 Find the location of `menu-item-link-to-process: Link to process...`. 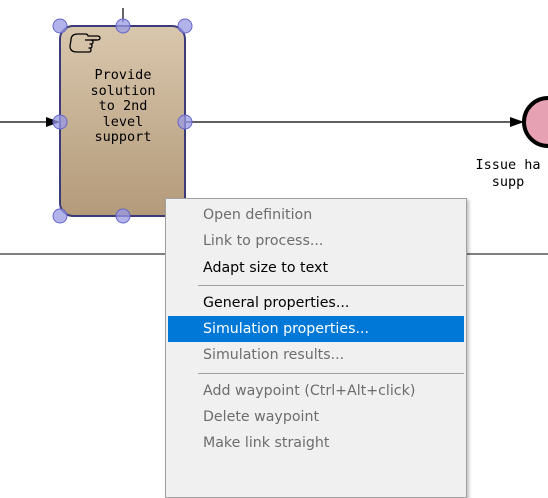

menu-item-link-to-process: Link to process... is located at coordinates (316, 241).